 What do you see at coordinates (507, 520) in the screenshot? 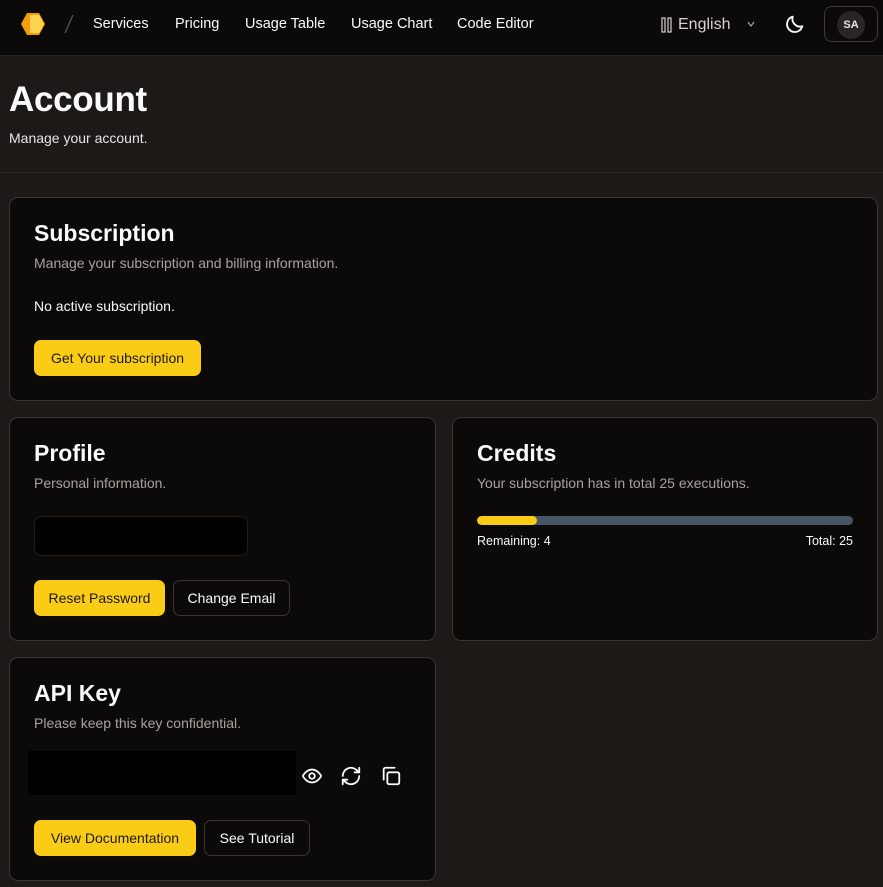
I see `credits-progress-fill` at bounding box center [507, 520].